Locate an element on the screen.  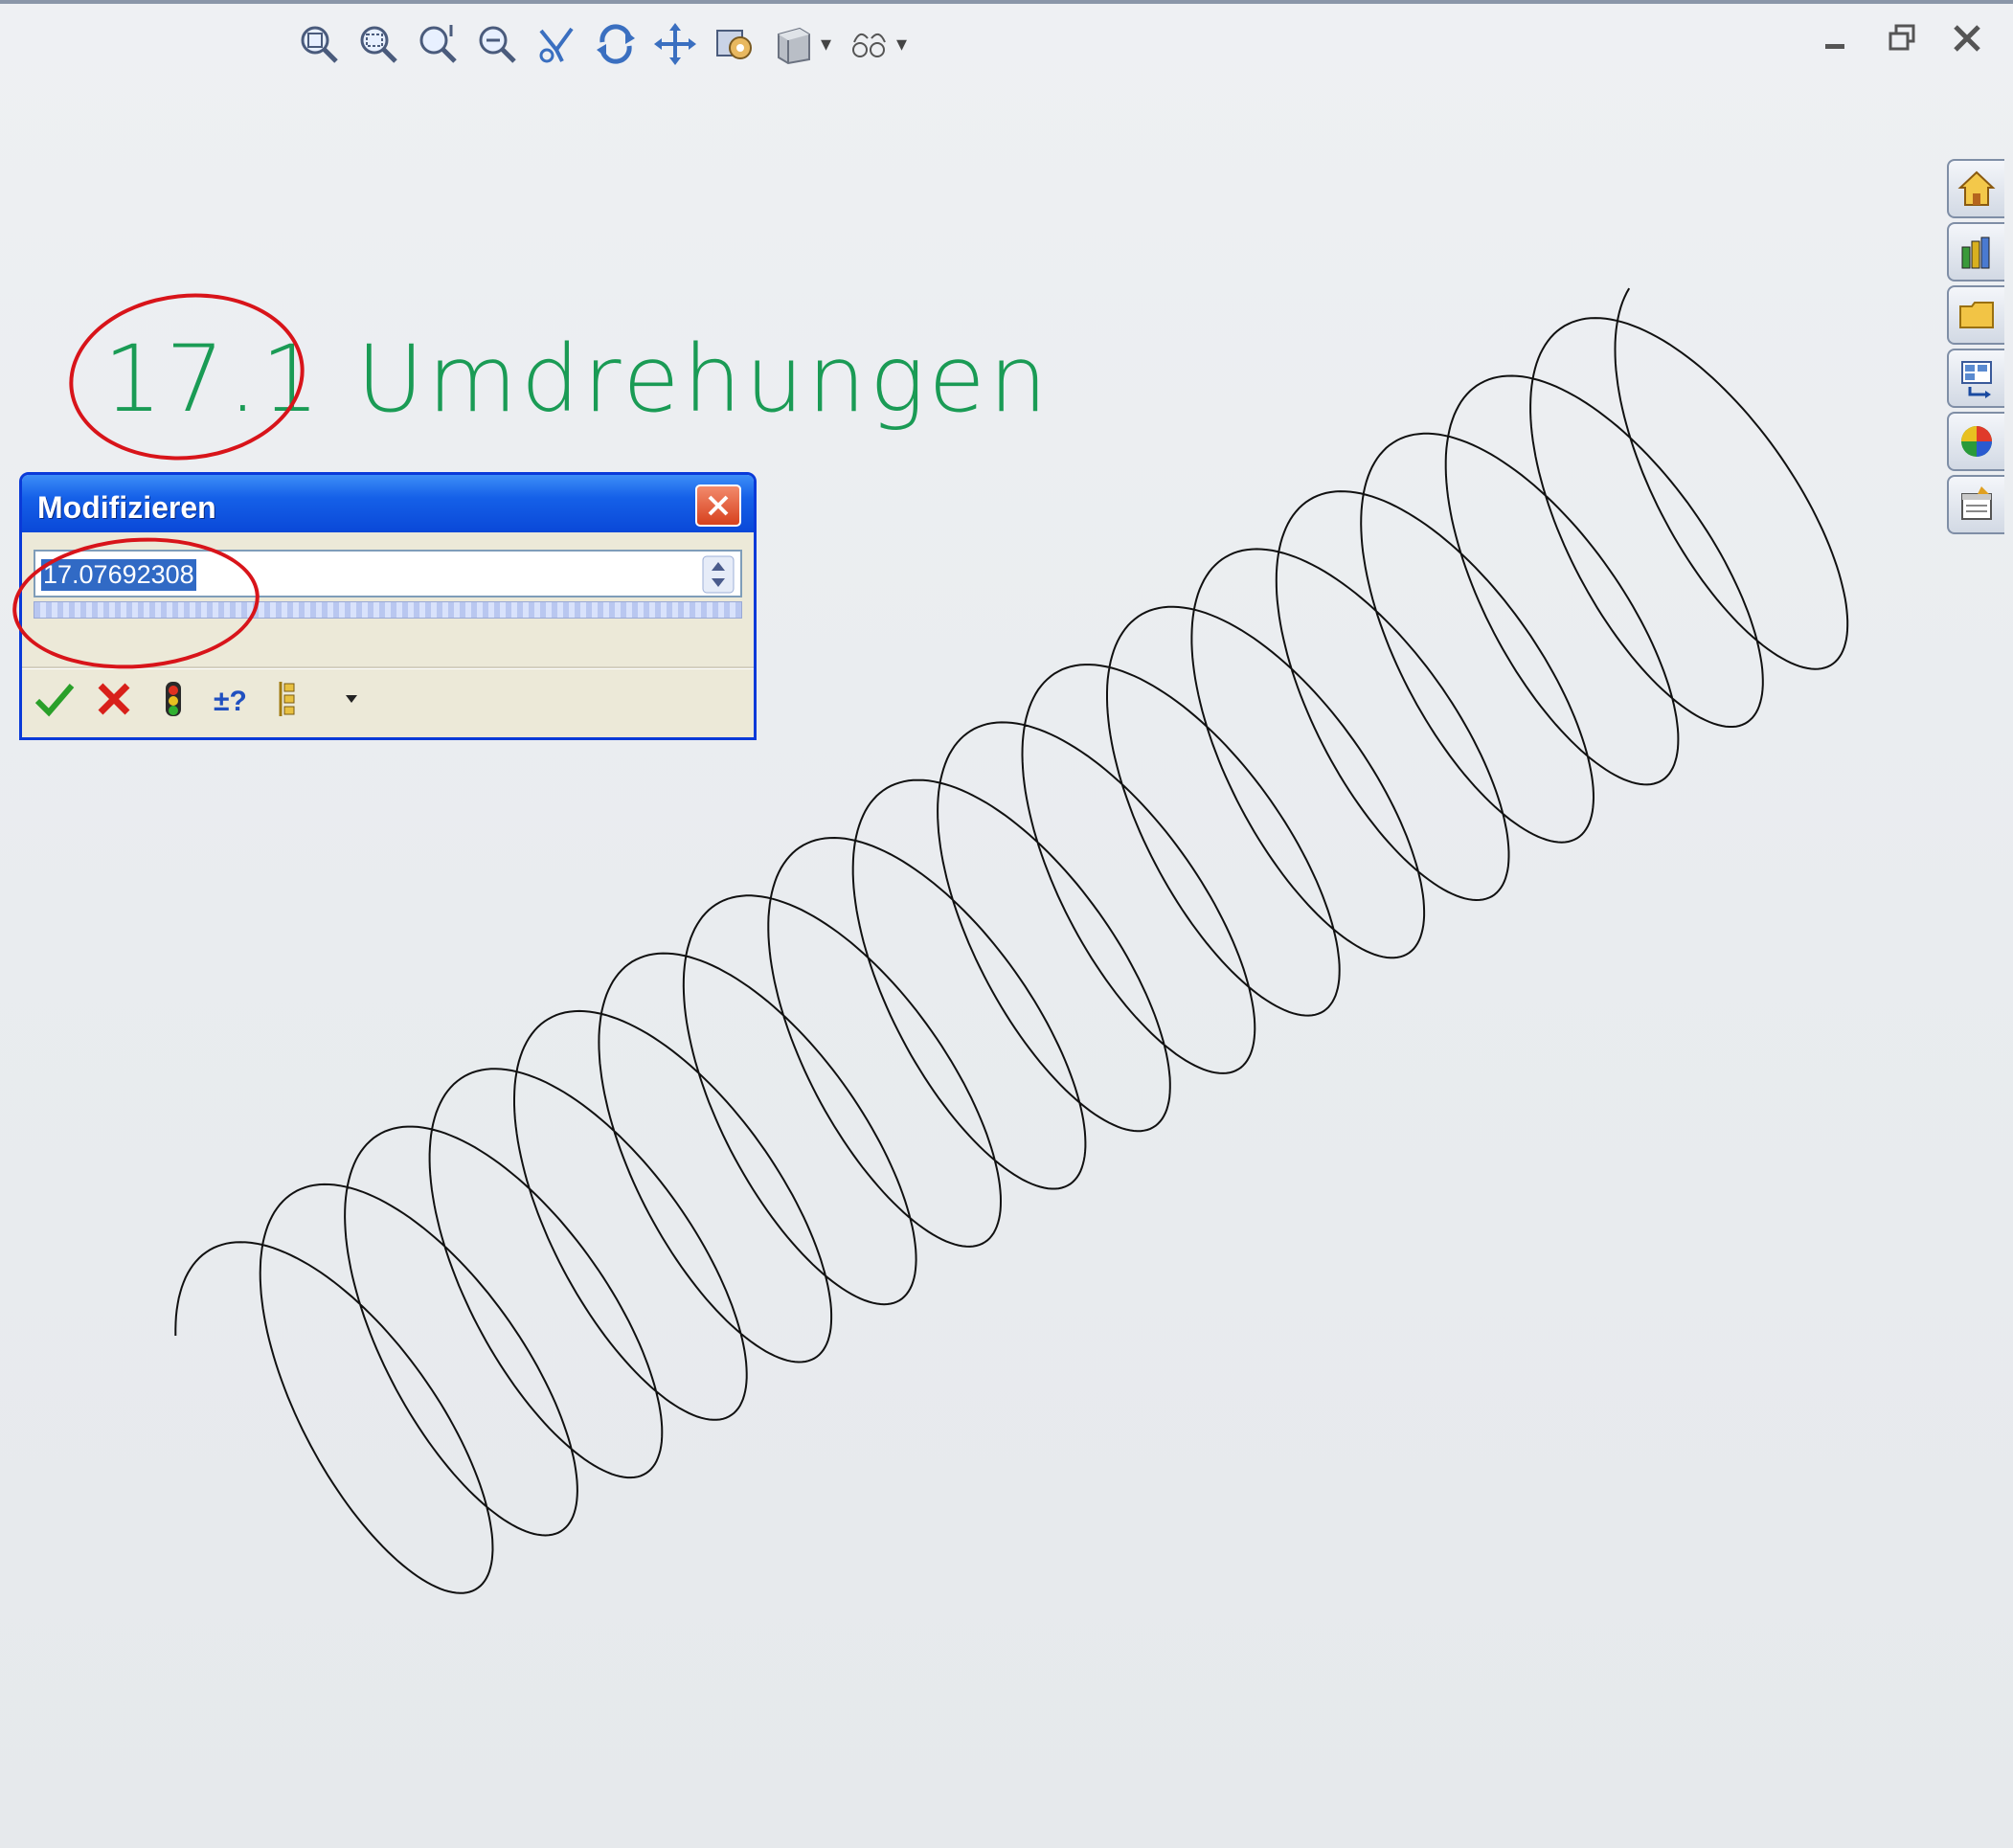
view-palette-icon is located at coordinates (1975, 378).